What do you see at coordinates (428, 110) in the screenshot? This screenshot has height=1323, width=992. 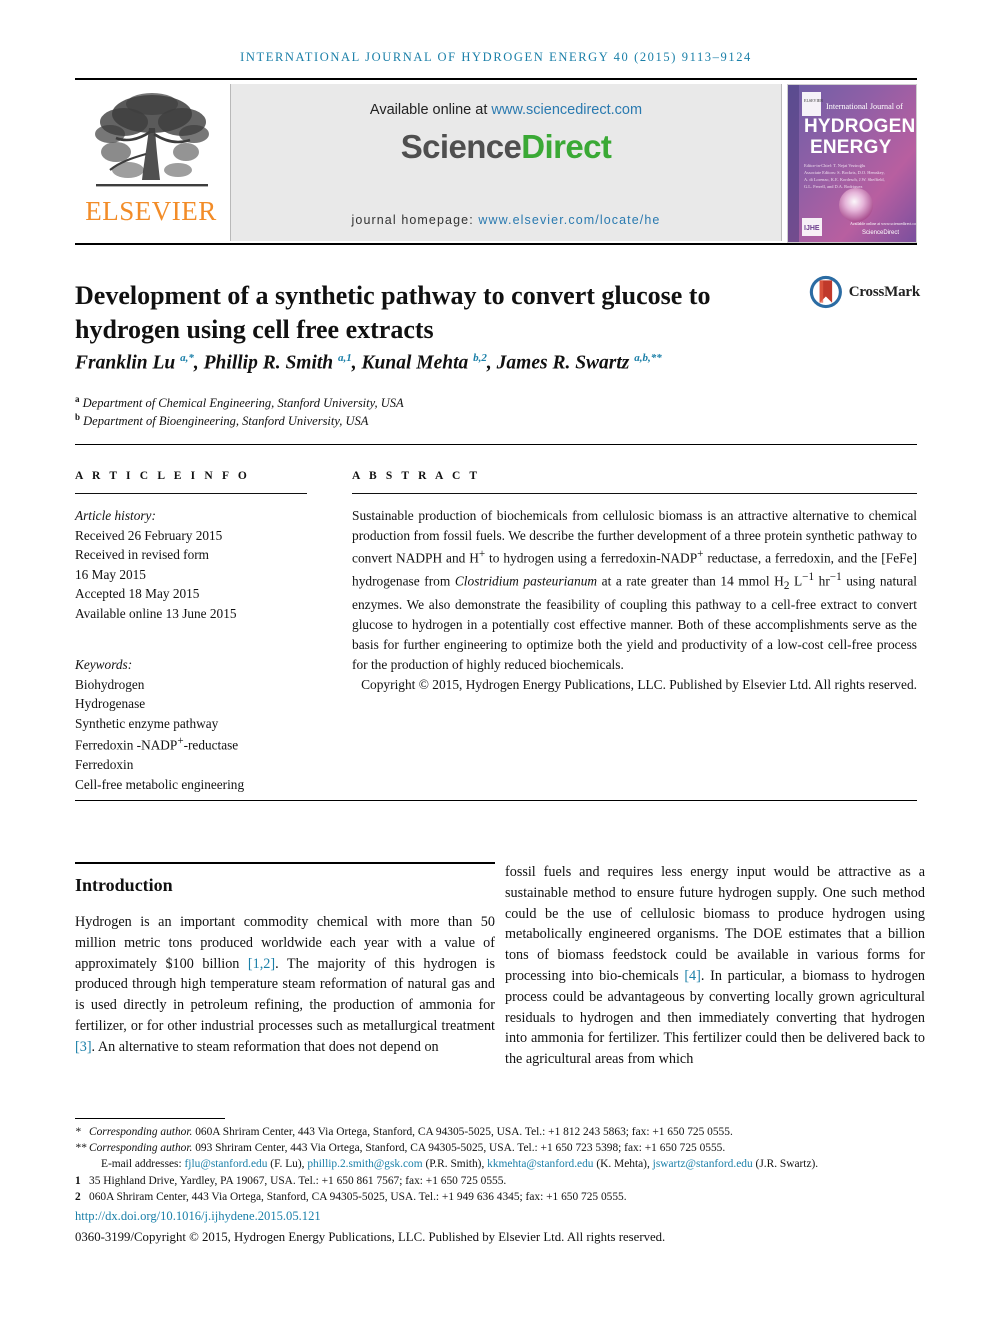 I see `available-online-text: Available online at` at bounding box center [428, 110].